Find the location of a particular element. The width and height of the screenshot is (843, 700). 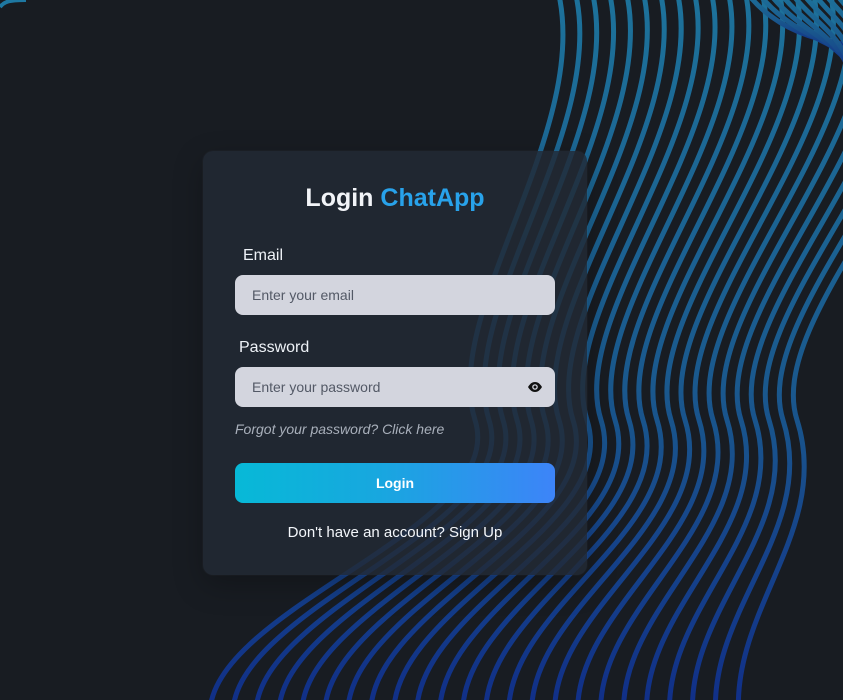

password-field is located at coordinates (395, 387).